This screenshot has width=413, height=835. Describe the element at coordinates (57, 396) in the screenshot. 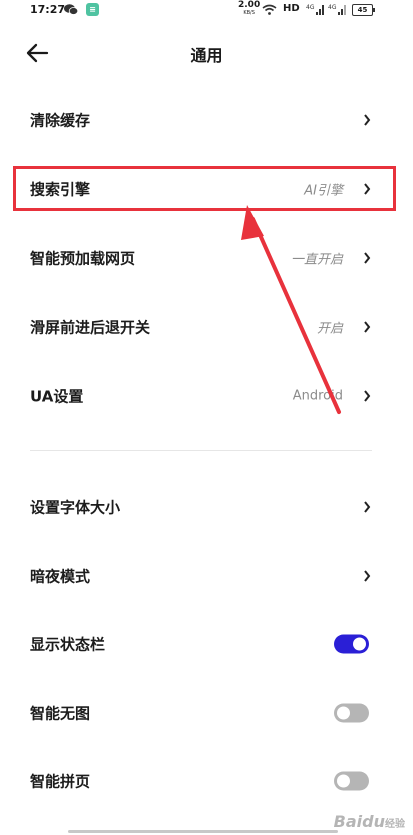

I see `setting-label: UA设置` at that location.